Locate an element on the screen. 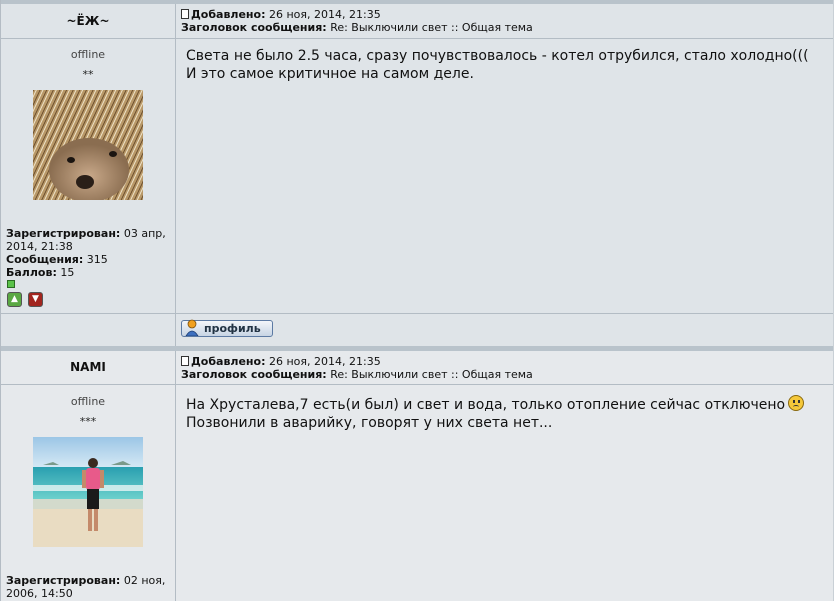  user-rank: ** is located at coordinates (88, 74).